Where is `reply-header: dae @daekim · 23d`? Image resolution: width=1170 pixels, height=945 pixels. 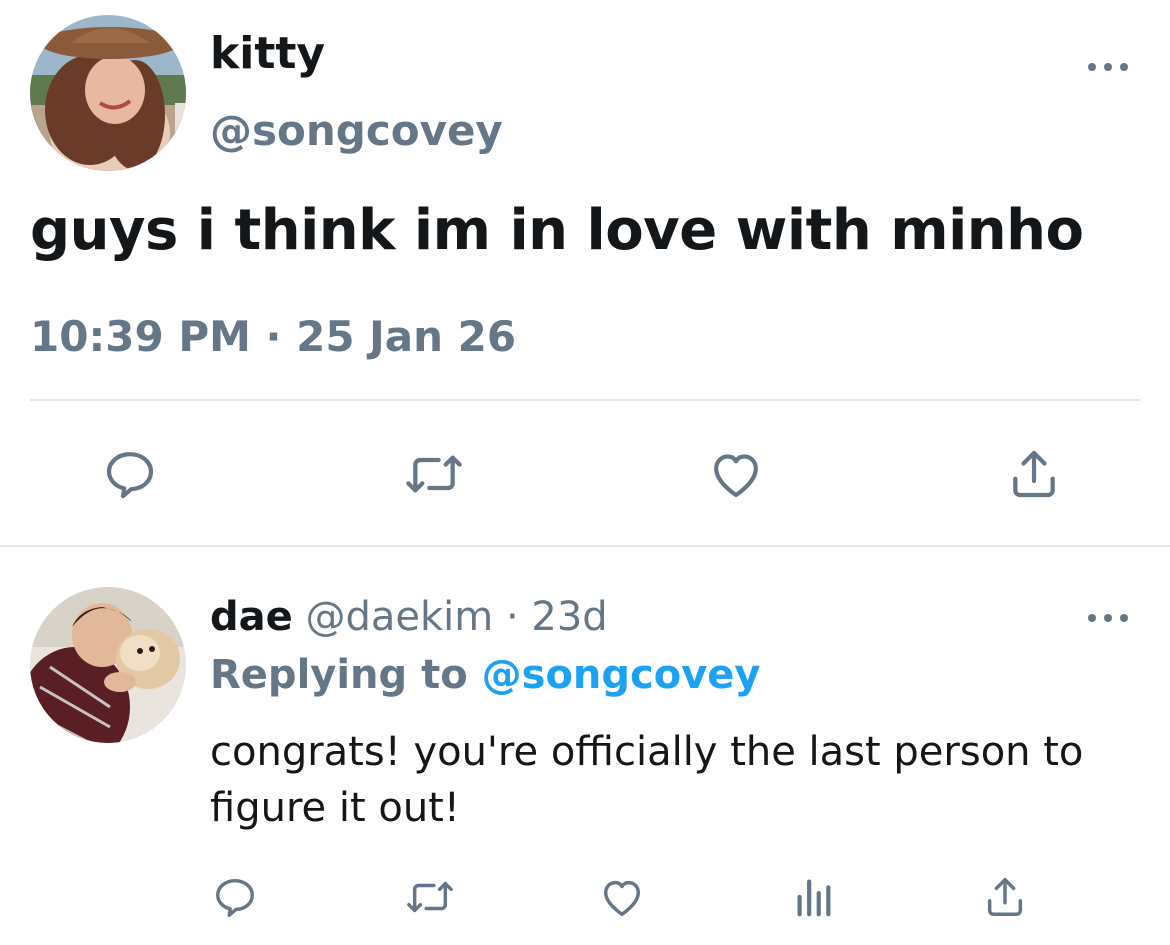
reply-header: dae @daekim · 23d is located at coordinates (409, 617).